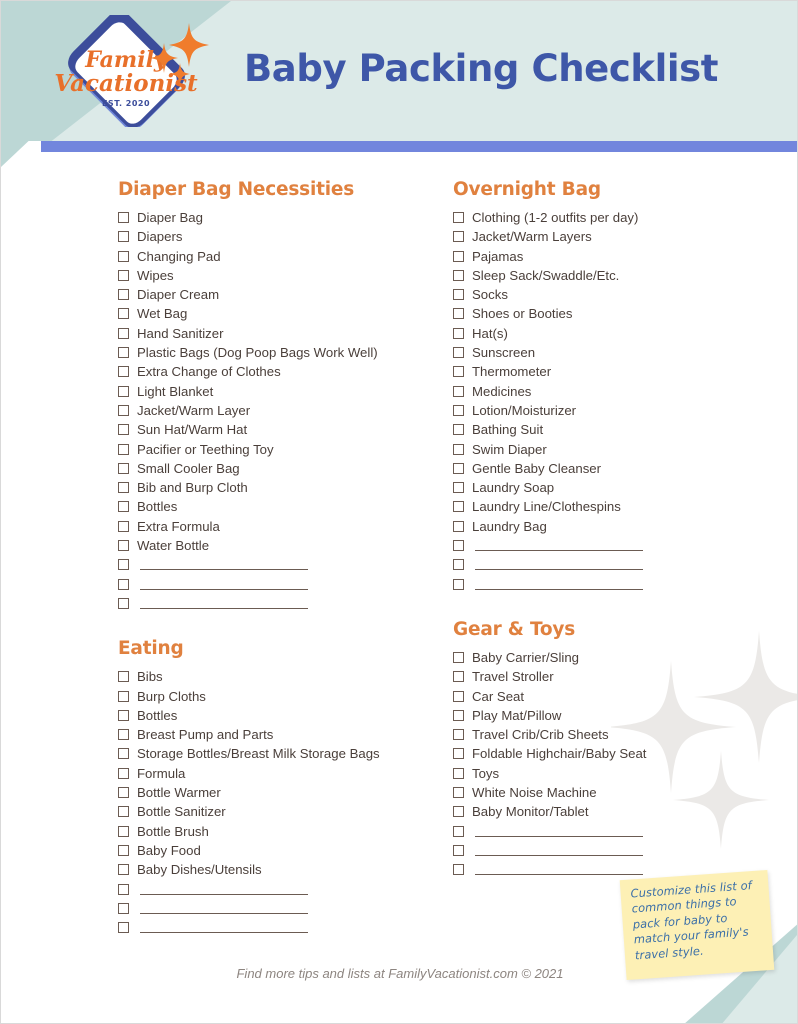  What do you see at coordinates (618, 372) in the screenshot?
I see `checklist-item: Thermometer` at bounding box center [618, 372].